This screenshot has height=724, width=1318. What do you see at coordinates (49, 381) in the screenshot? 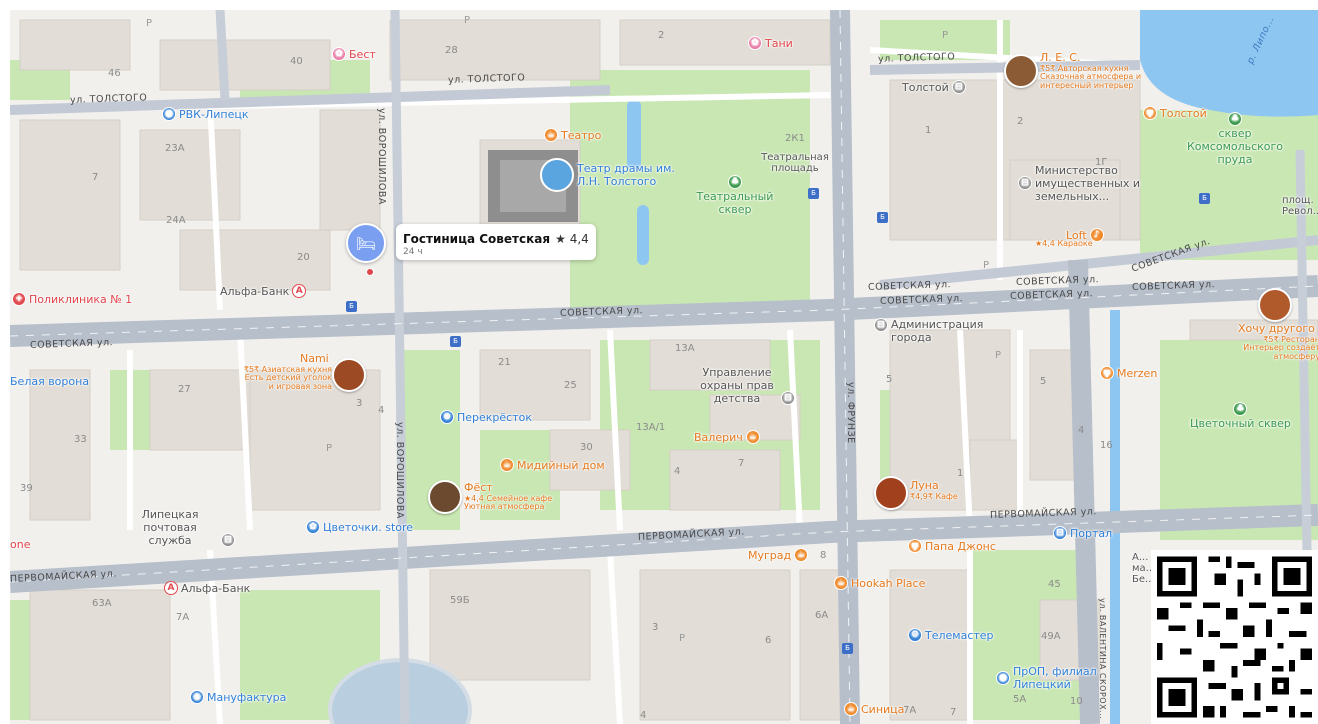
I see `poi-belaya-vorona: Белая ворона` at bounding box center [49, 381].